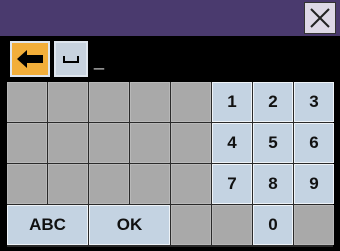 The width and height of the screenshot is (340, 251). I want to click on left-arrow-icon, so click(30, 59).